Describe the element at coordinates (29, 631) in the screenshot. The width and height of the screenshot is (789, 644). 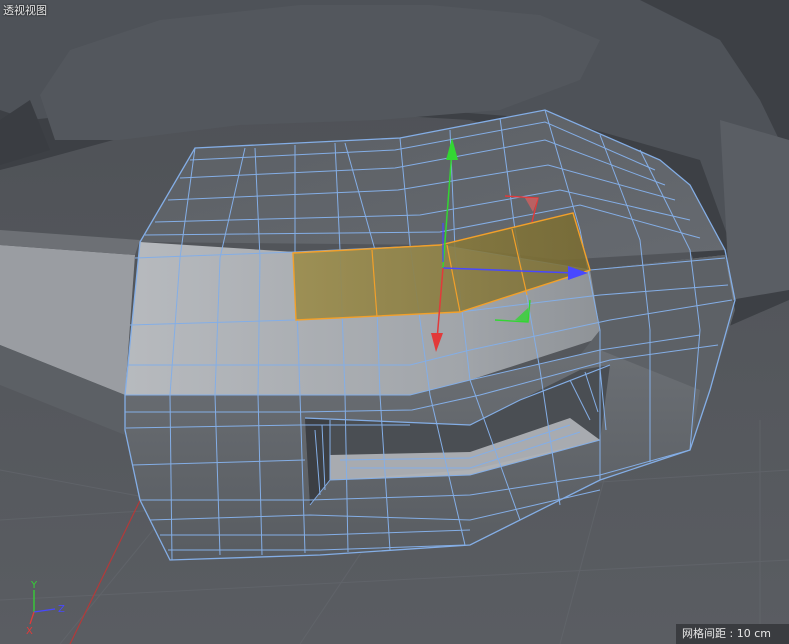
I see `axis-x-label: X` at that location.